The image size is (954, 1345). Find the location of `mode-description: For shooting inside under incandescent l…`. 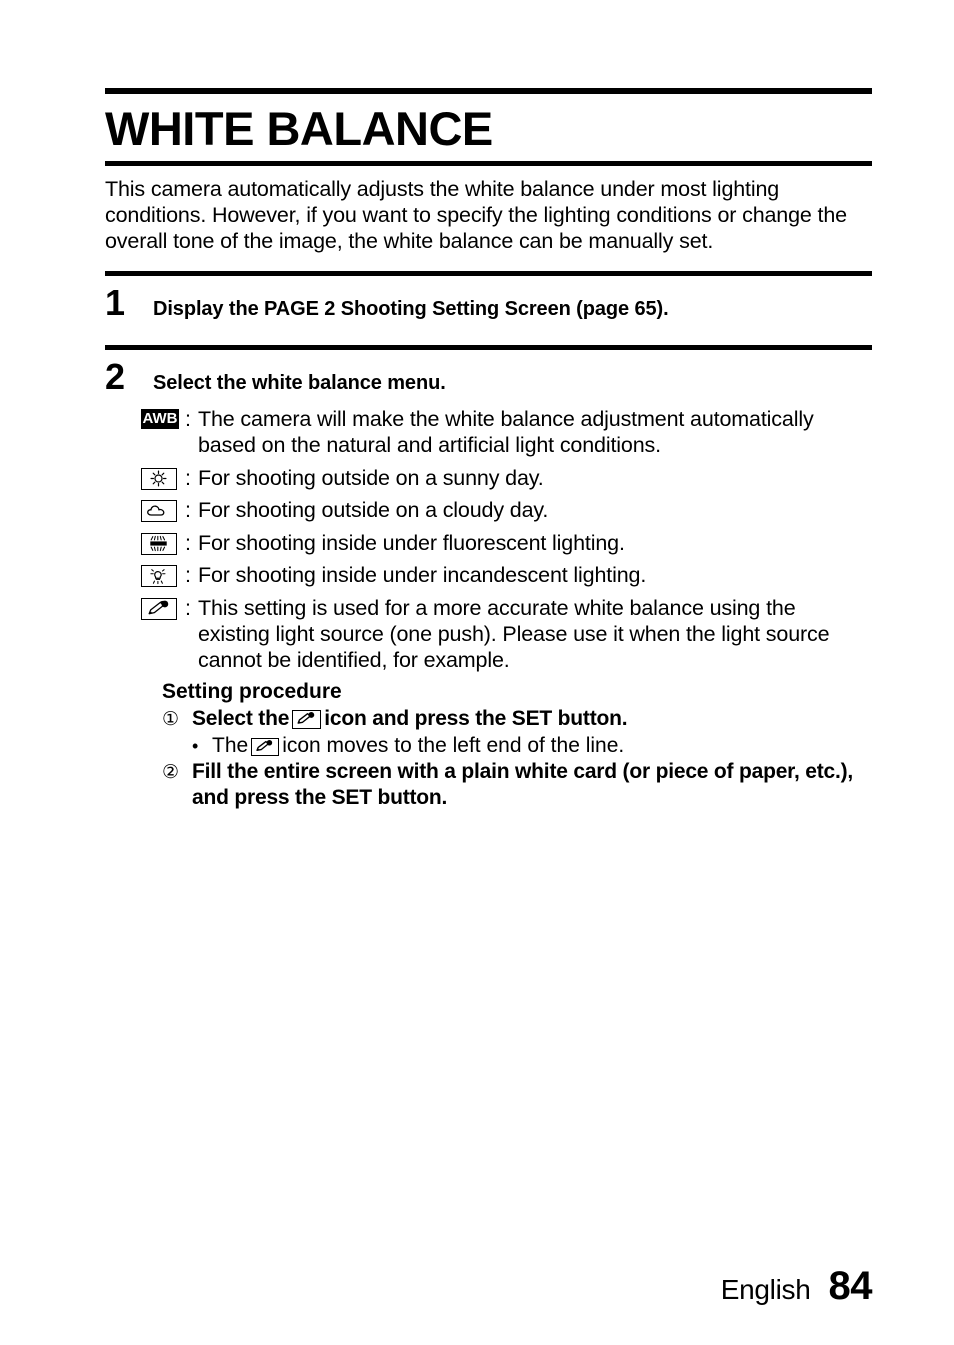

mode-description: For shooting inside under incandescent l… is located at coordinates (422, 575).